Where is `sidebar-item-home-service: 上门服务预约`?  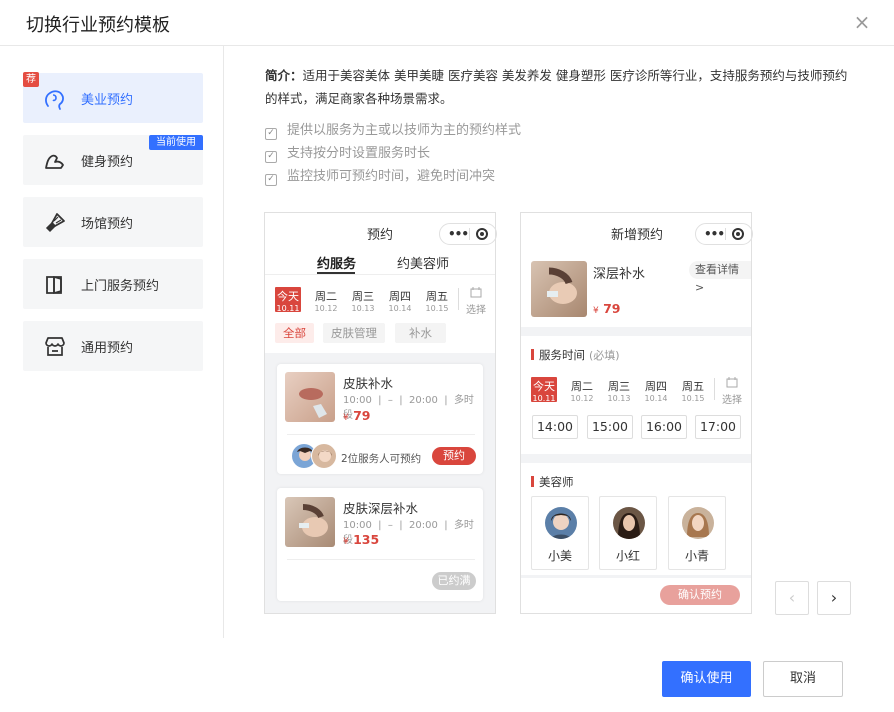 sidebar-item-home-service: 上门服务预约 is located at coordinates (113, 284).